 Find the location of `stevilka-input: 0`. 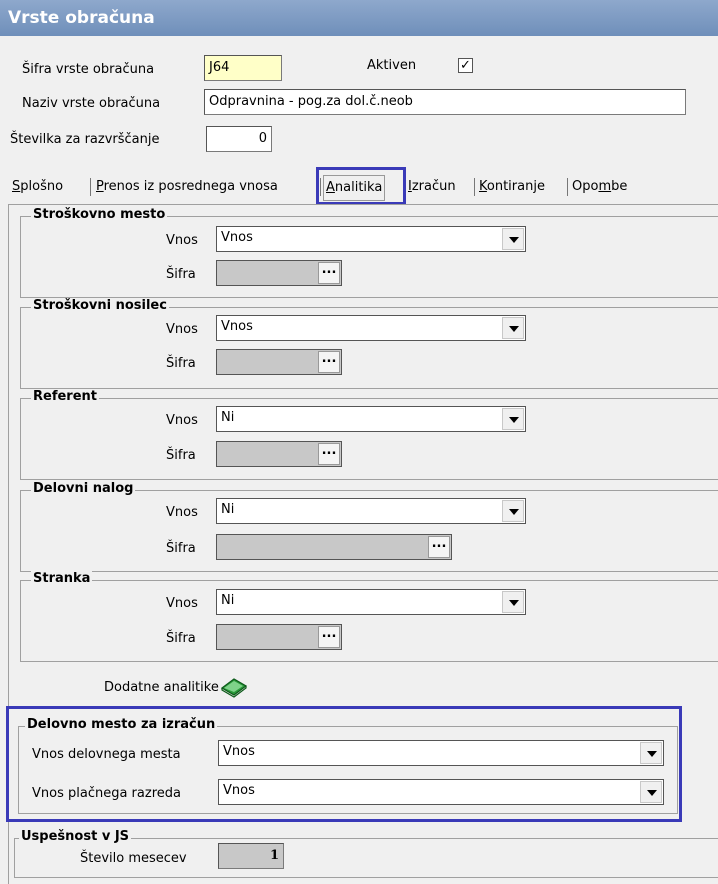

stevilka-input: 0 is located at coordinates (239, 139).